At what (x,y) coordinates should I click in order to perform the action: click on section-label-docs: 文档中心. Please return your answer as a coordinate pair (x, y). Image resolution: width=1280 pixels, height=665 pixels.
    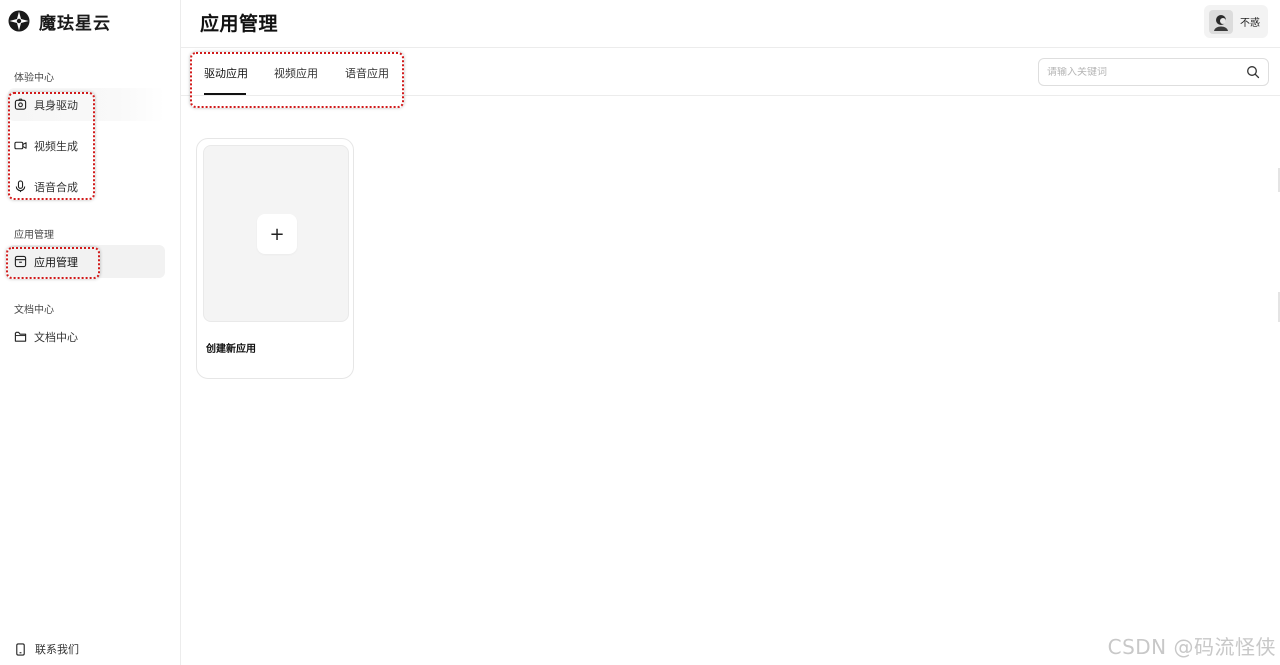
    Looking at the image, I should click on (34, 310).